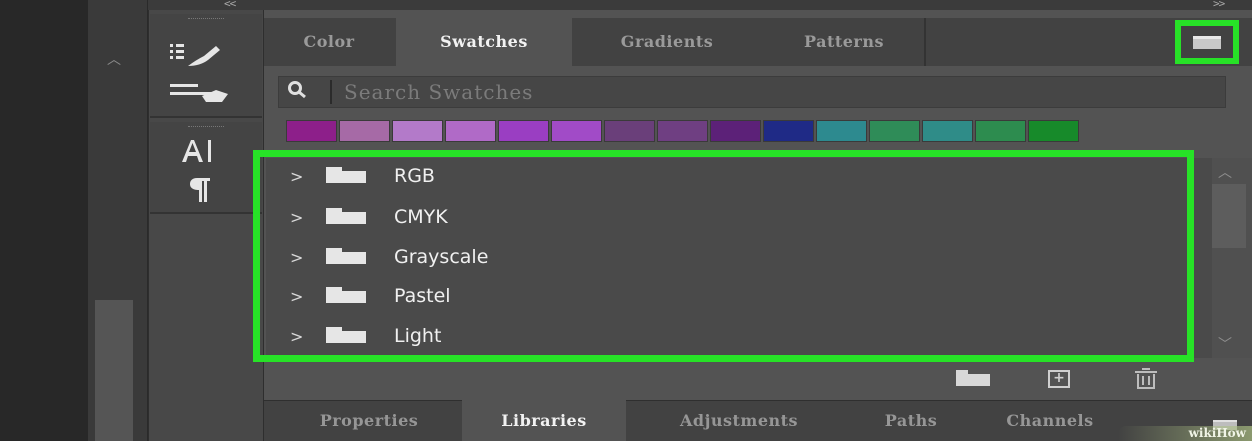 Image resolution: width=1252 pixels, height=441 pixels. What do you see at coordinates (544, 420) in the screenshot?
I see `tab-libraries: Libraries` at bounding box center [544, 420].